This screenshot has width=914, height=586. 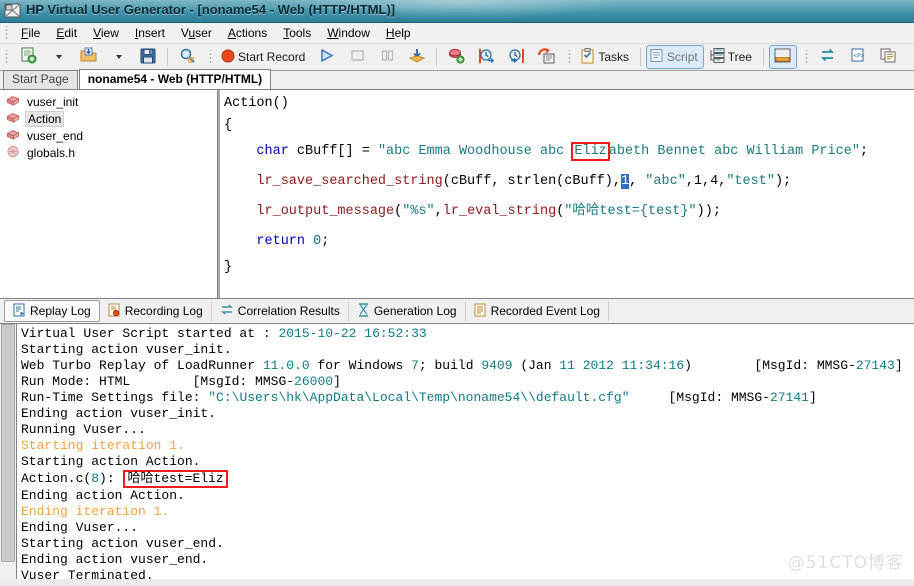 I want to click on save-disk-icon, so click(x=148, y=57).